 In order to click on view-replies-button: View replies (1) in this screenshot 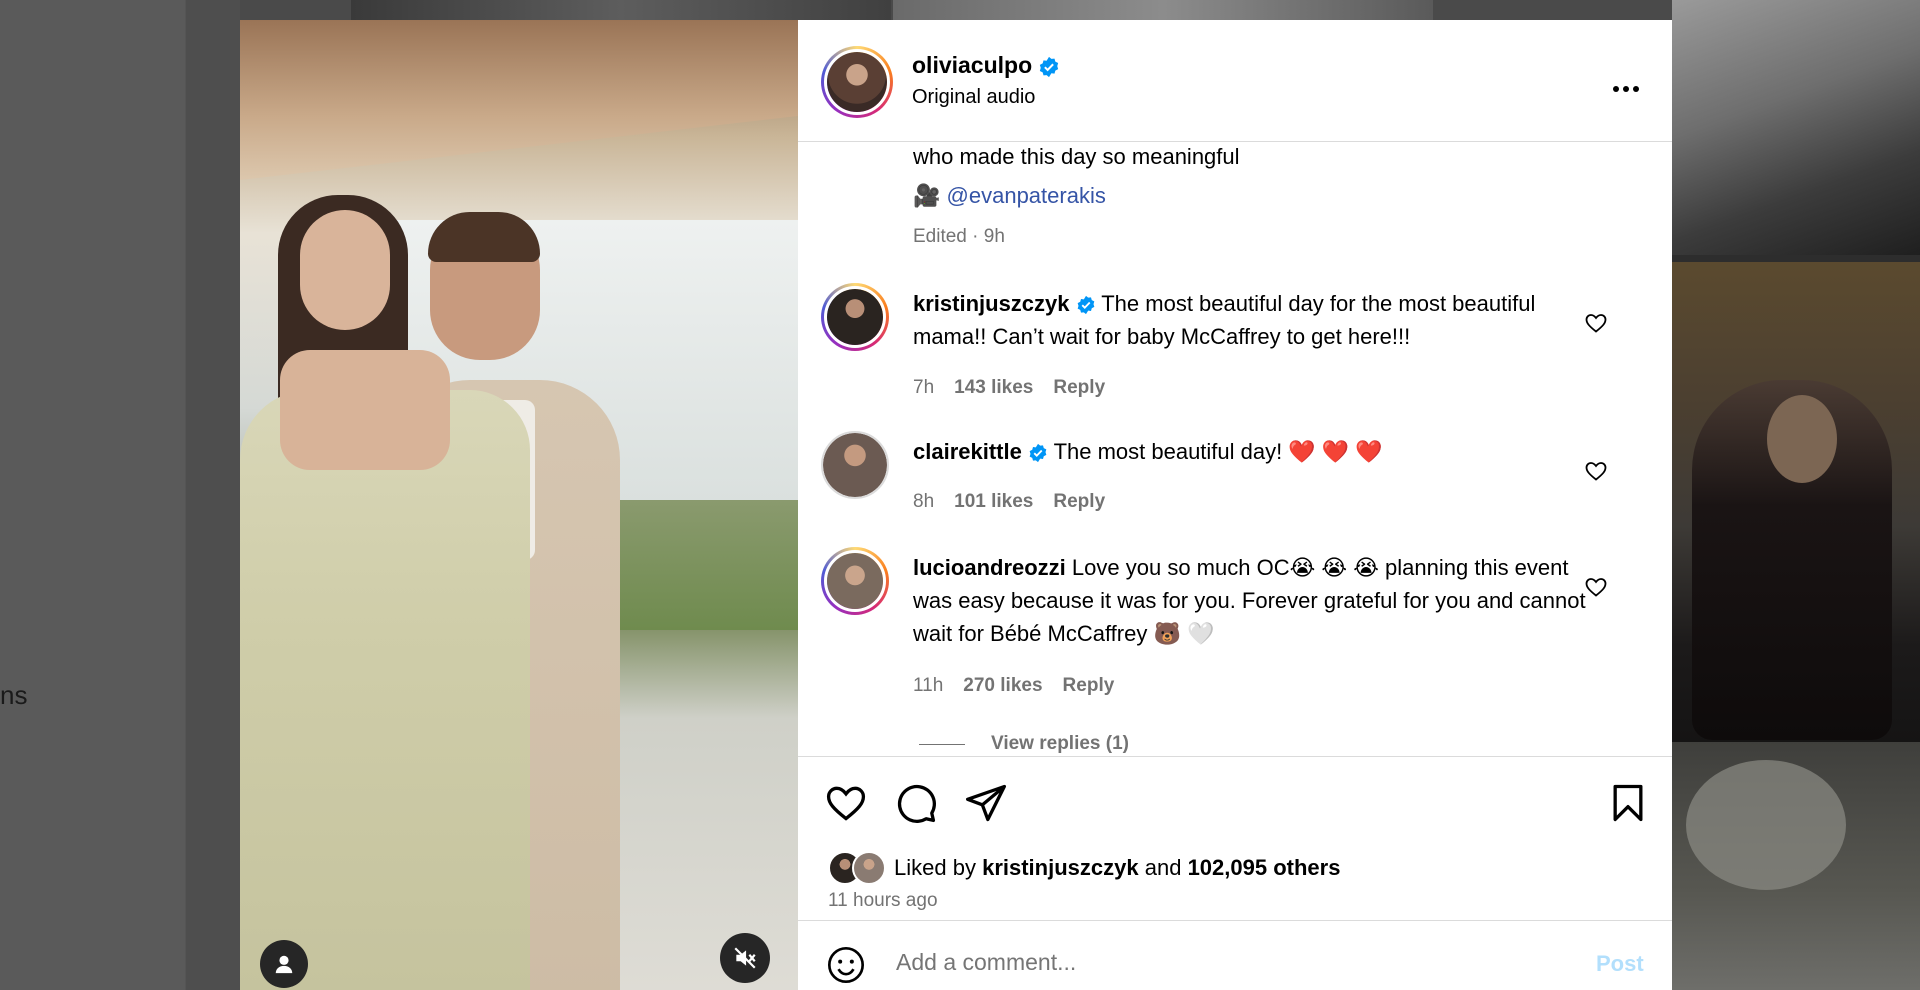, I will do `click(1024, 744)`.